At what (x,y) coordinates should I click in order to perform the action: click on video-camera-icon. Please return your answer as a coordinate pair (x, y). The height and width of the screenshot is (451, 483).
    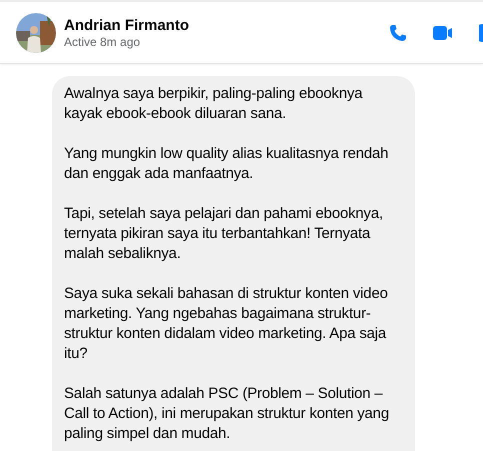
    Looking at the image, I should click on (443, 32).